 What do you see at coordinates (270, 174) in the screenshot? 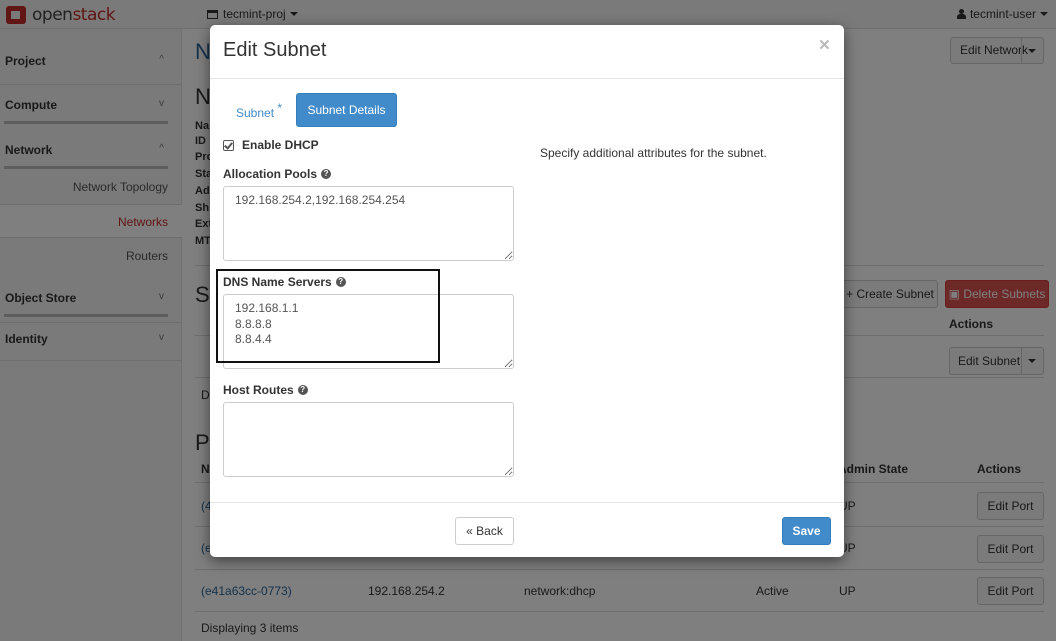
I see `field-label-text: Allocation Pools` at bounding box center [270, 174].